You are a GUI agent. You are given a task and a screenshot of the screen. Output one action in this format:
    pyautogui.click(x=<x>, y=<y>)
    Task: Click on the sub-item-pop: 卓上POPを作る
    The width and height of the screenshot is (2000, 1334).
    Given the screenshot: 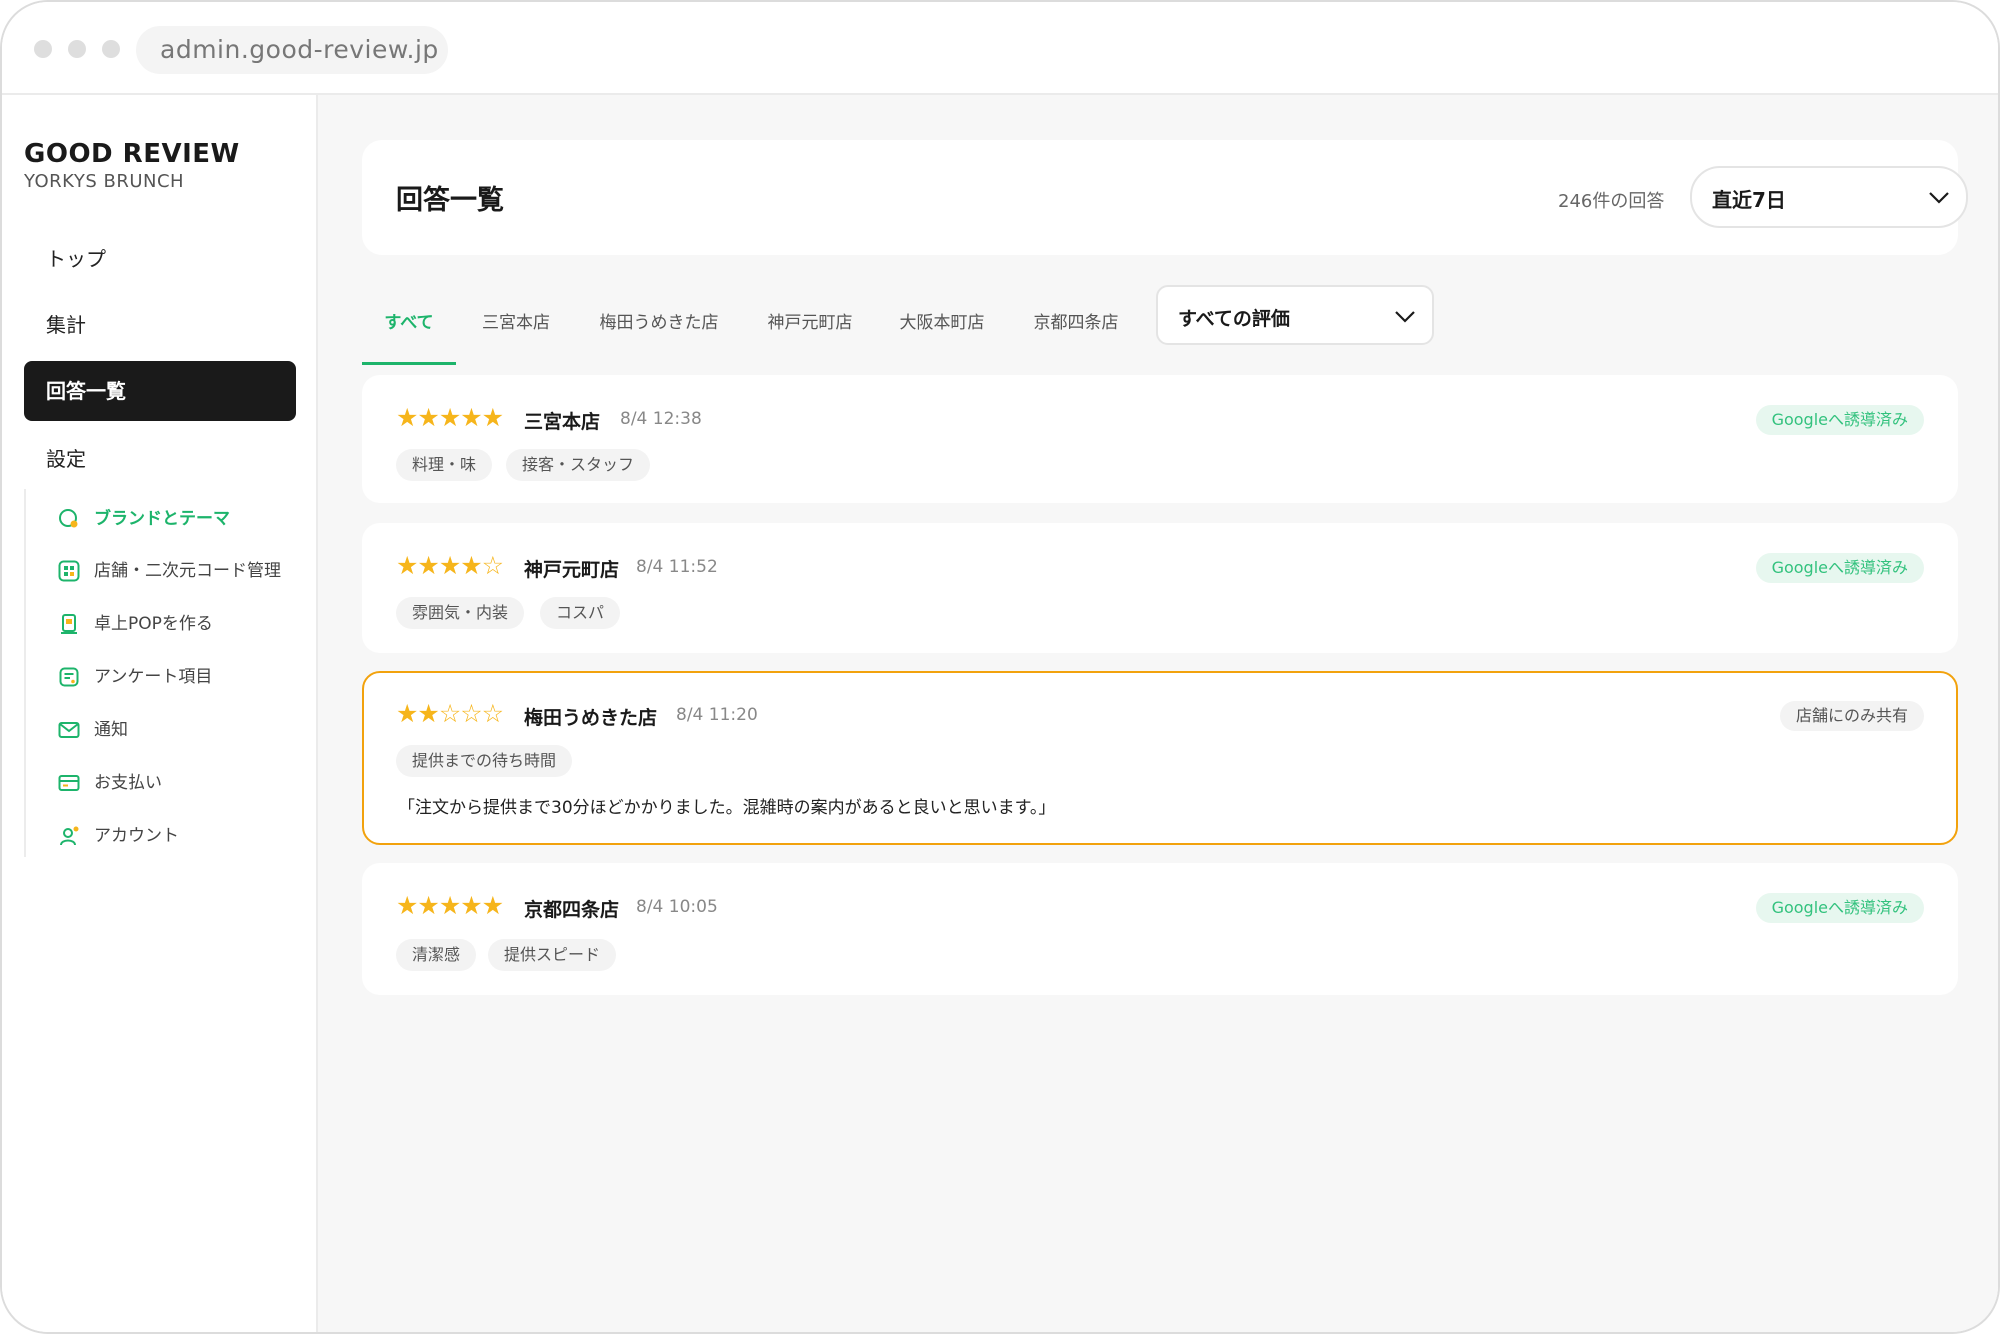 What is the action you would take?
    pyautogui.click(x=135, y=624)
    